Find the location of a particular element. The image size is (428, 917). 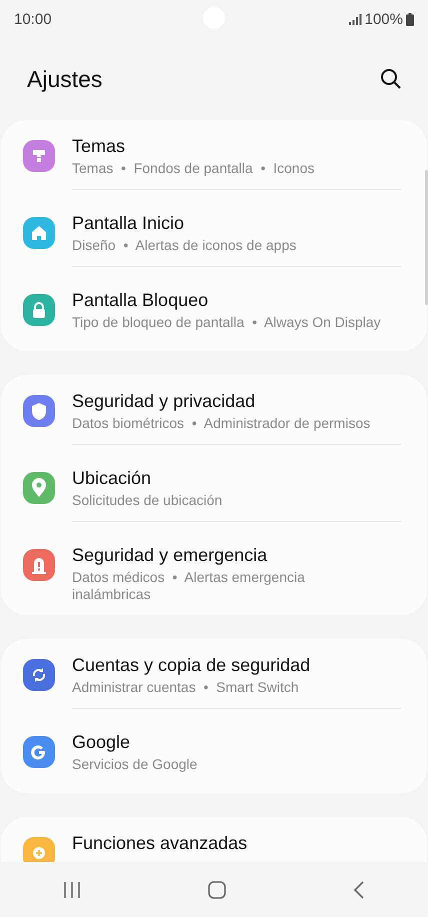

item-title: Cuentas y copia de seguridad is located at coordinates (192, 665).